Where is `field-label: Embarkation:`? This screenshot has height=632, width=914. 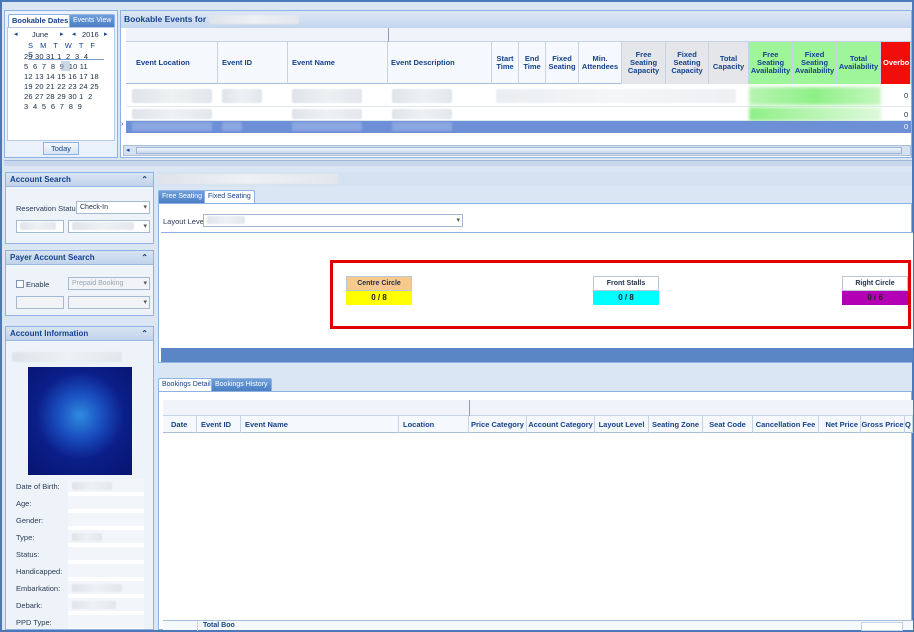
field-label: Embarkation: is located at coordinates (38, 588).